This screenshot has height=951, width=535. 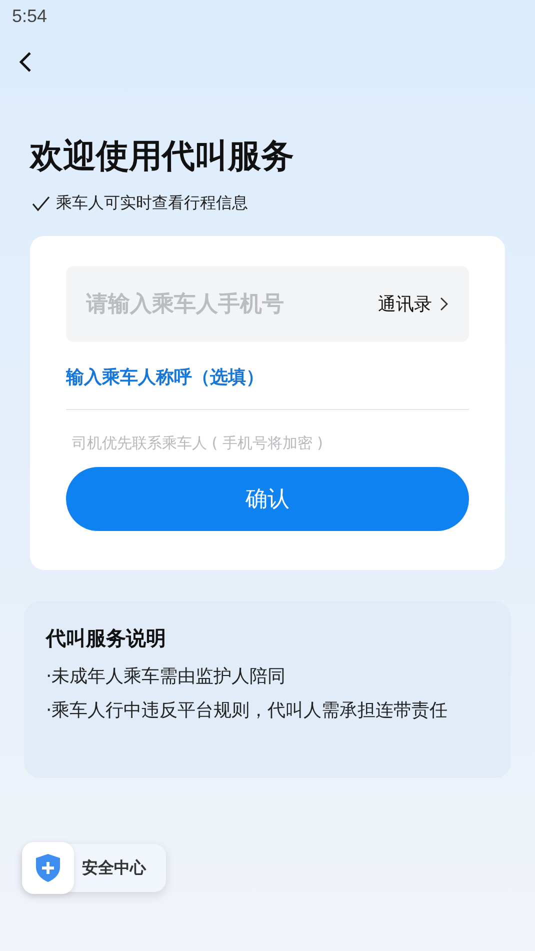 I want to click on chevron-icon, so click(x=444, y=304).